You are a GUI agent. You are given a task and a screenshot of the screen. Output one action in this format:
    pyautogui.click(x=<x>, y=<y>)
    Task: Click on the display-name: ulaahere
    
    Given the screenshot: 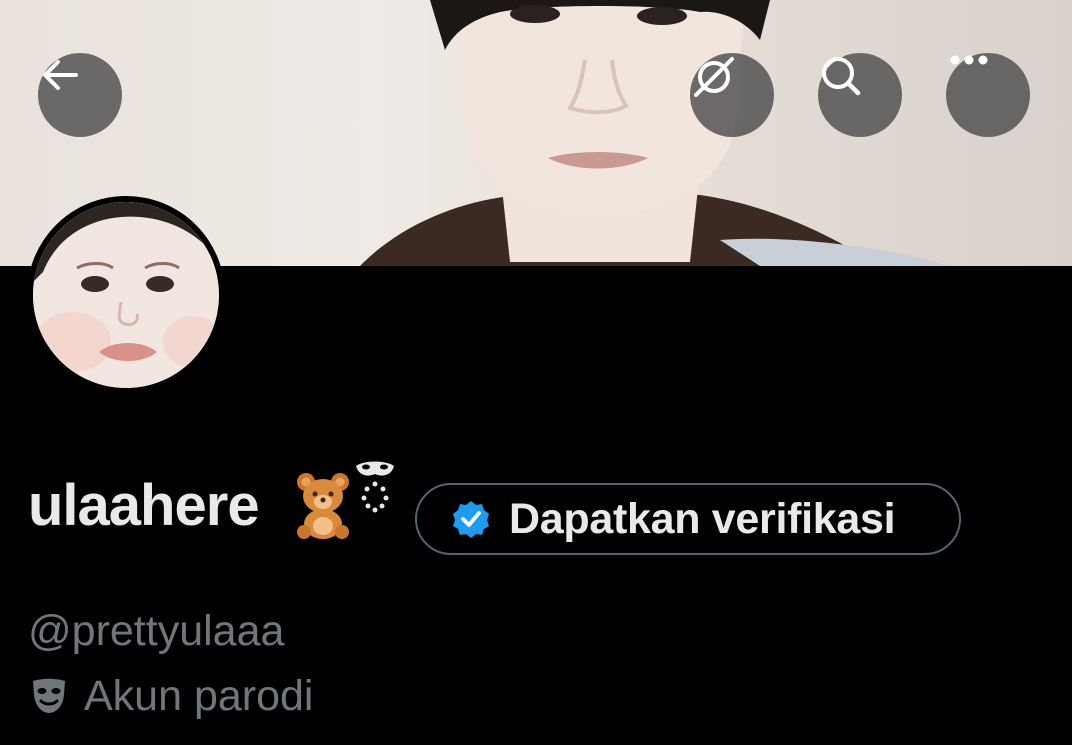 What is the action you would take?
    pyautogui.click(x=144, y=505)
    